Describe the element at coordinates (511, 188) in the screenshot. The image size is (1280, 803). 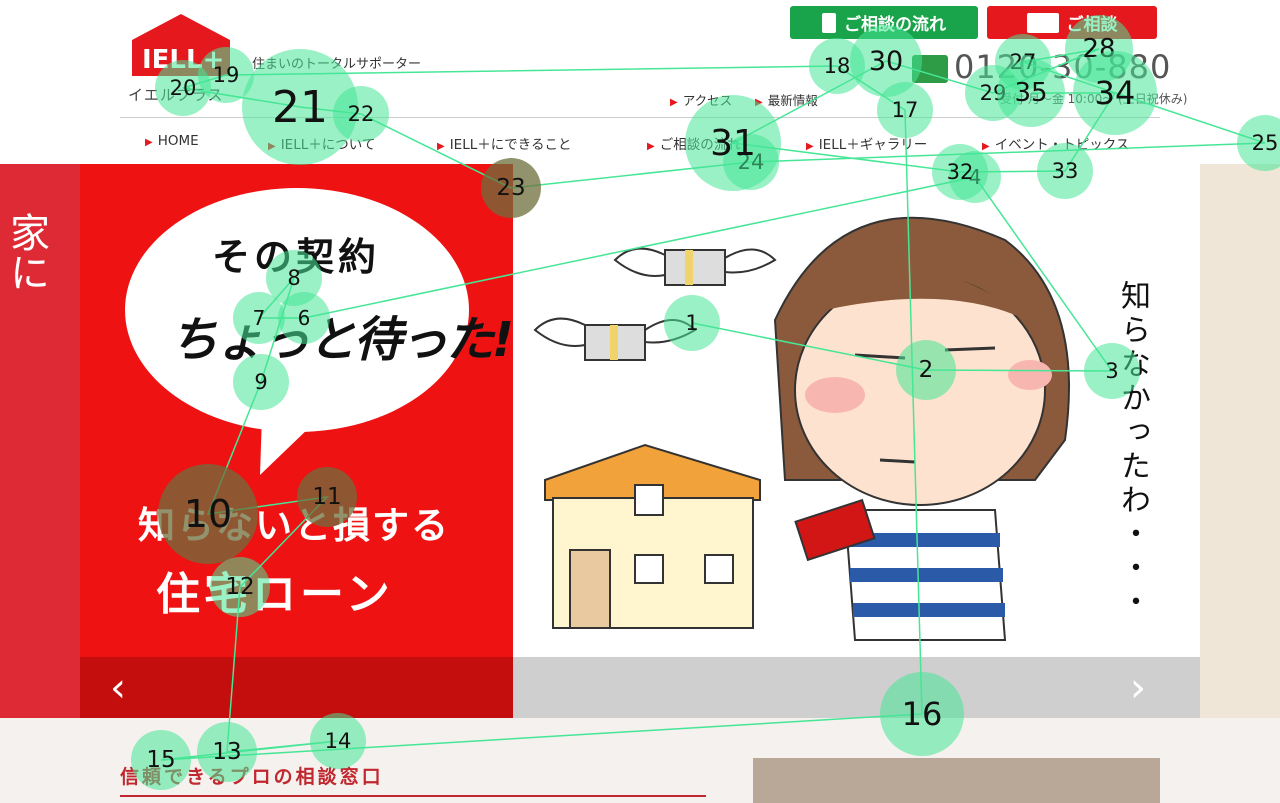
I see `gaze-fixation-23: 23` at that location.